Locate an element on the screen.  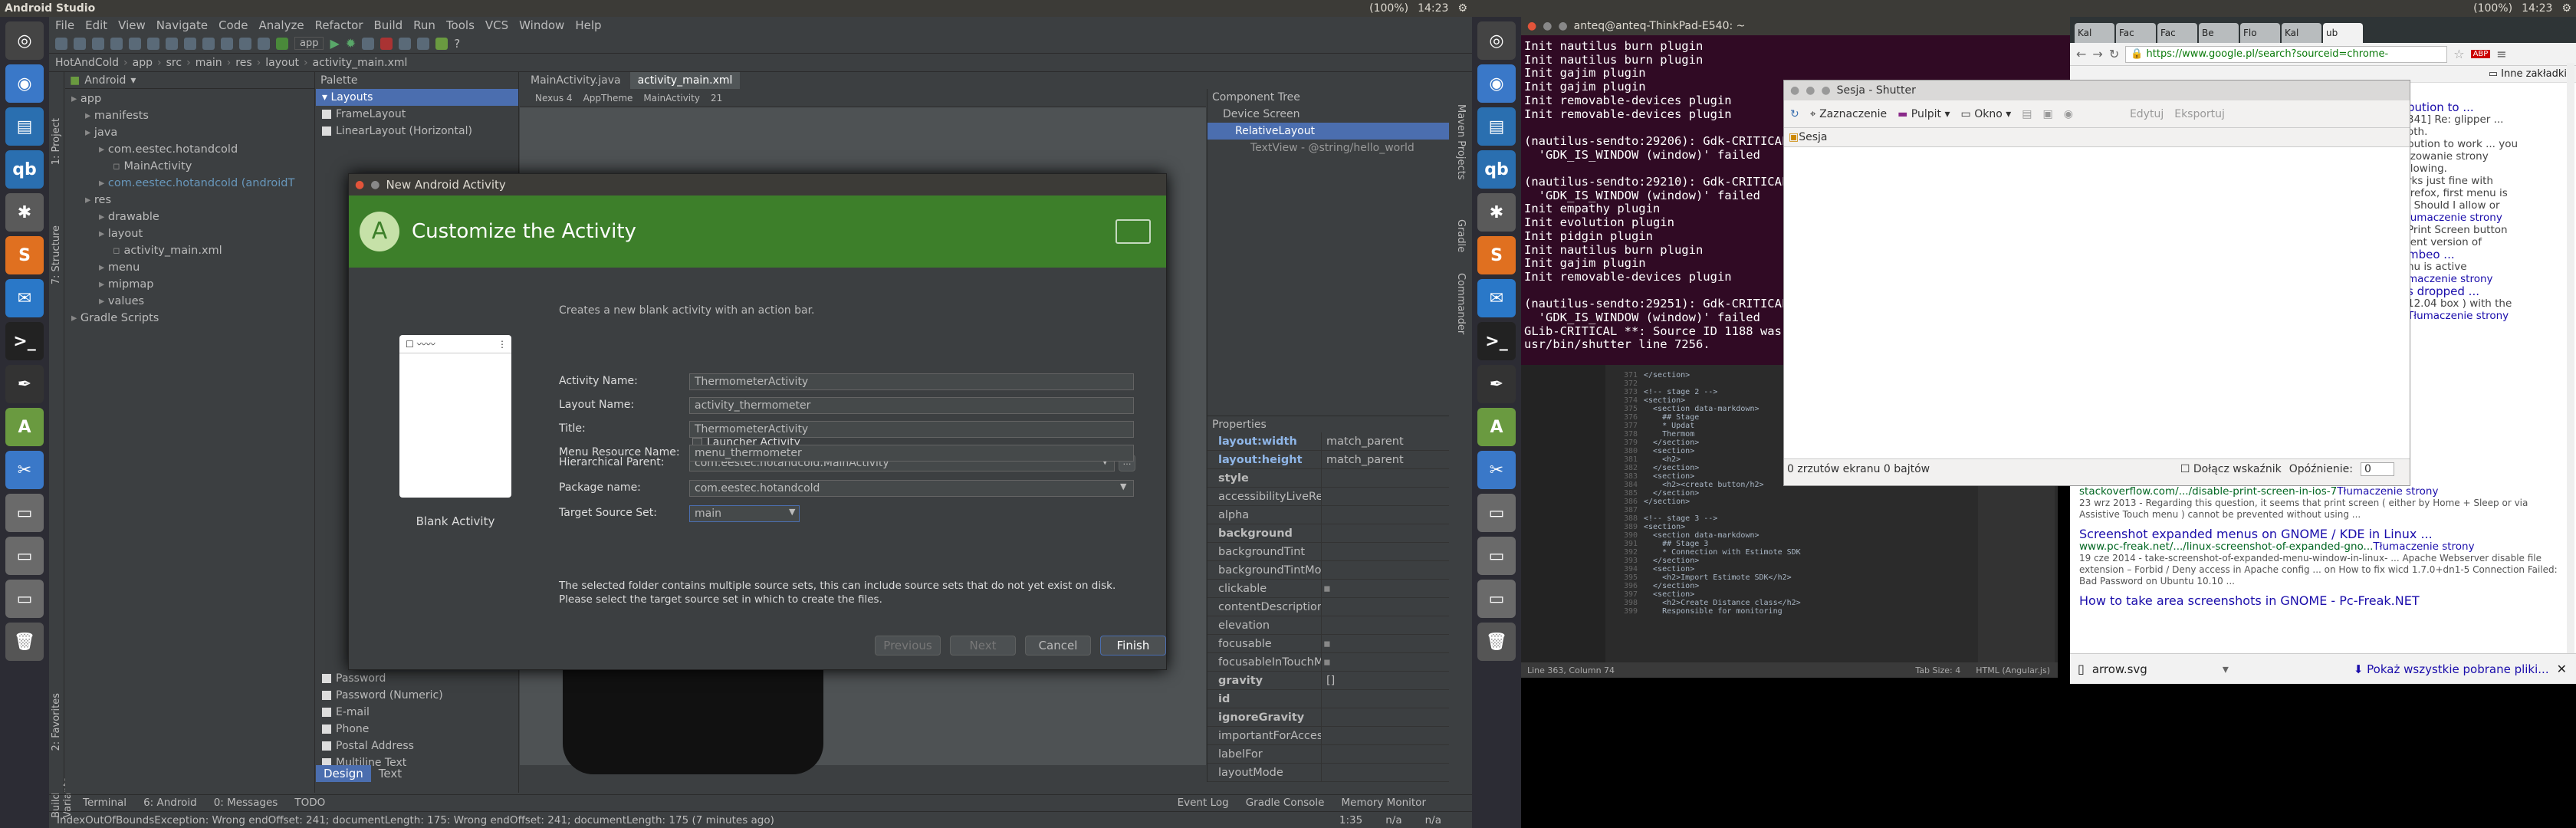
tree-item: ▸ mipmap is located at coordinates (189, 284).